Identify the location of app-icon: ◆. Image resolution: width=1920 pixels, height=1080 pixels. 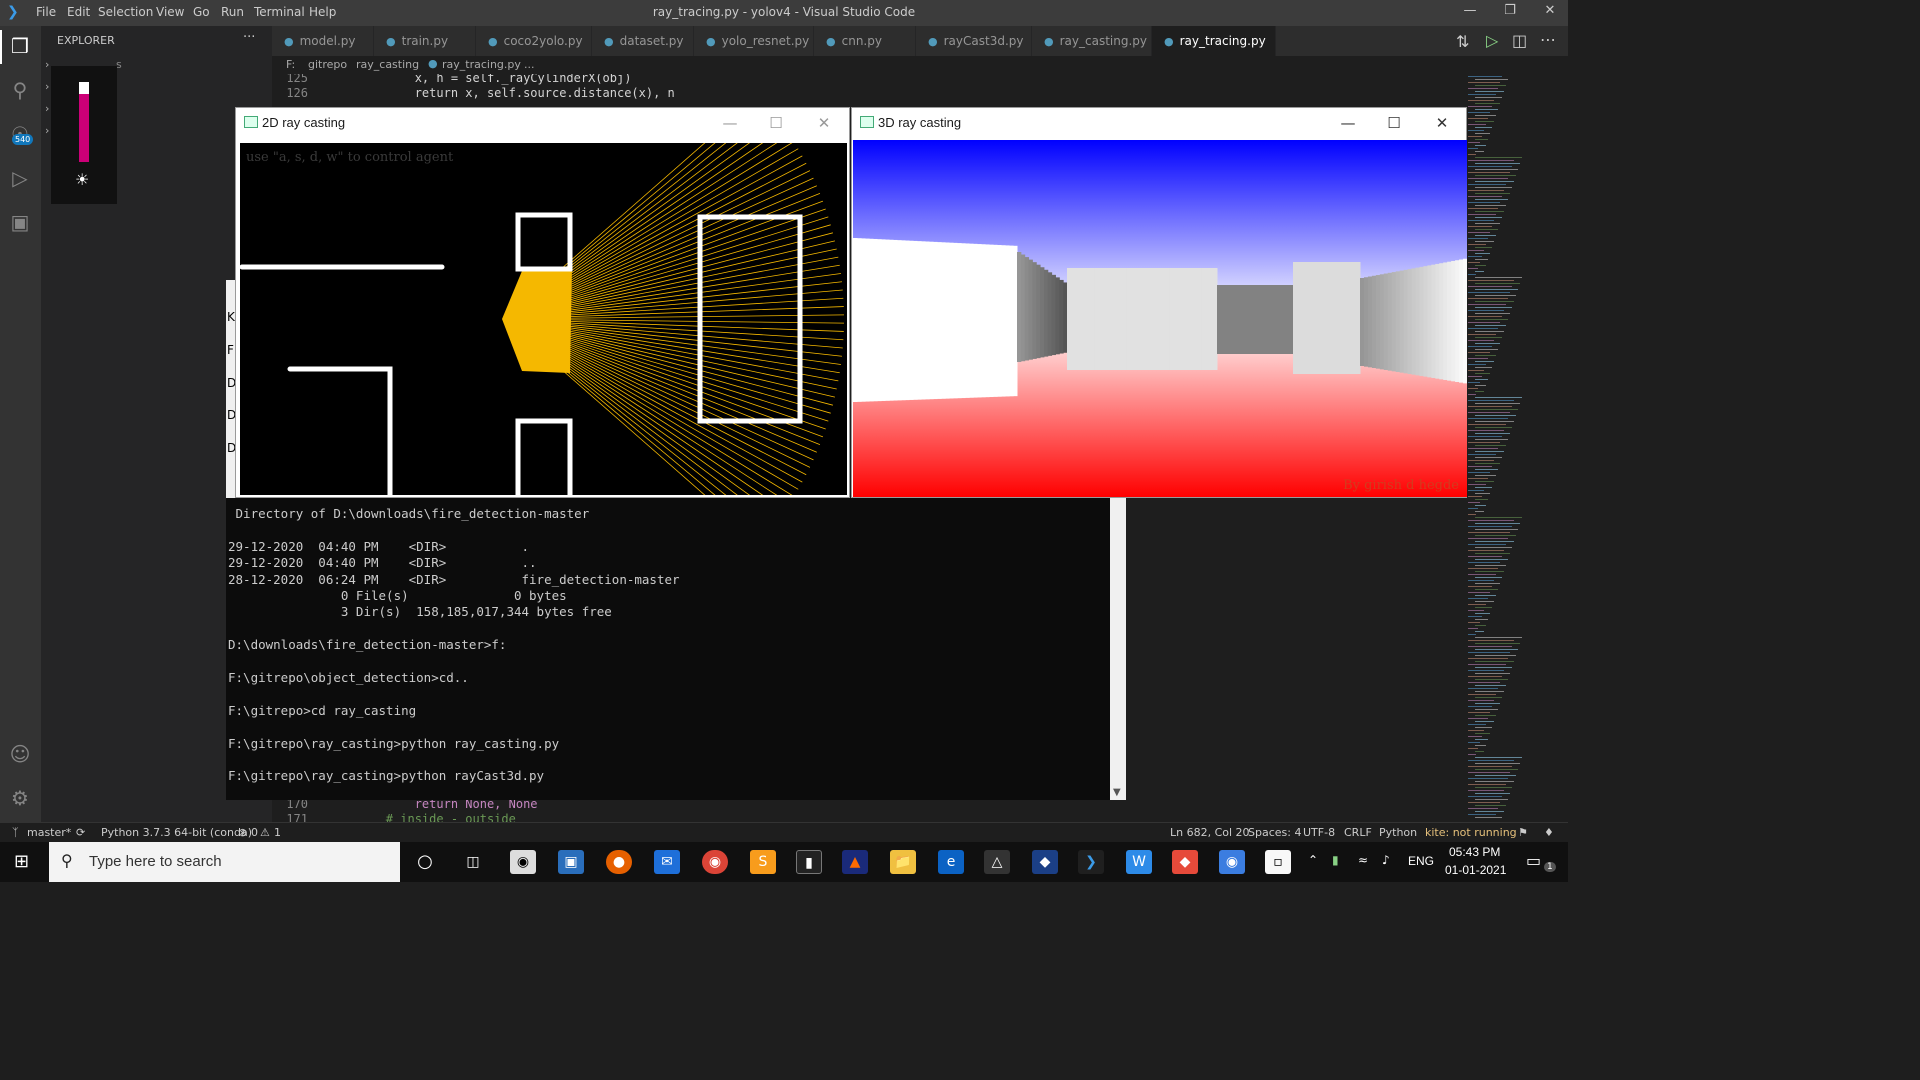
(1045, 862).